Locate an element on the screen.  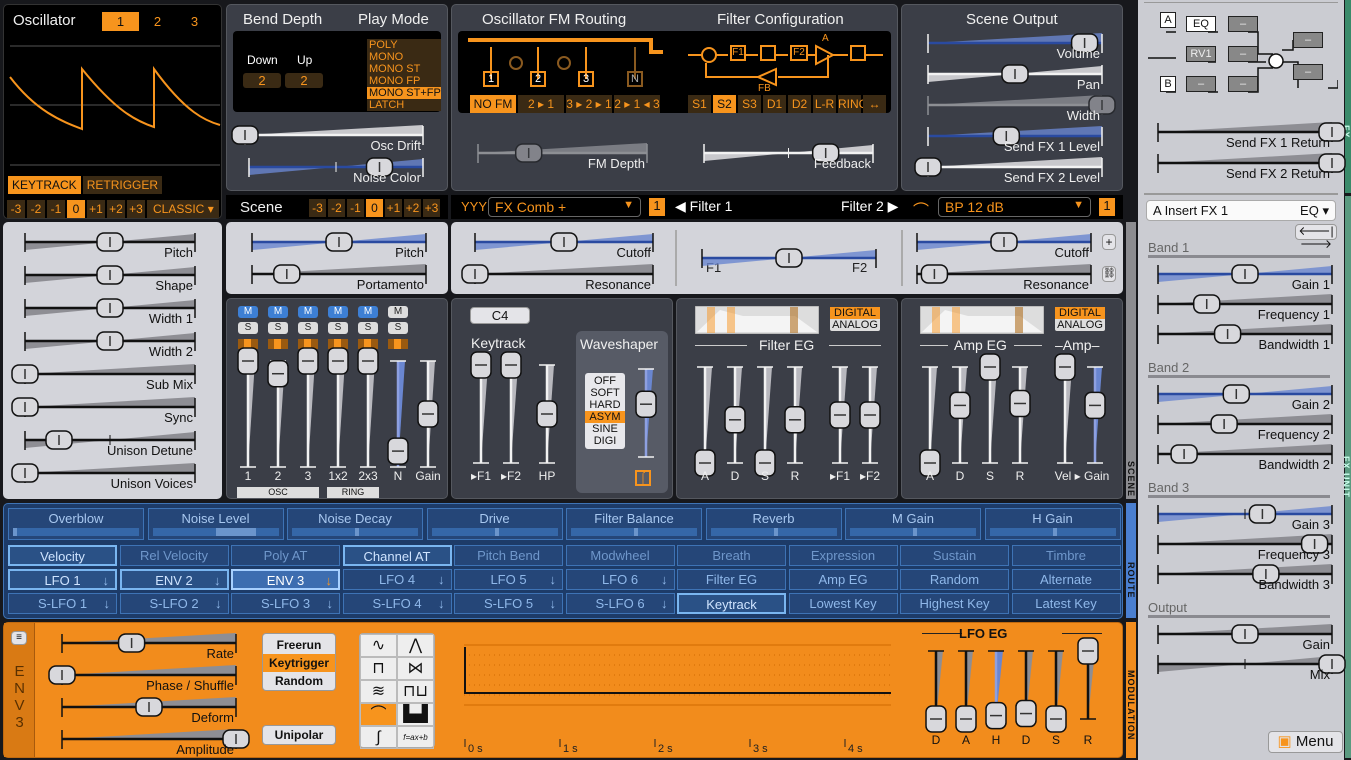
option-3: +3 is located at coordinates (431, 208).